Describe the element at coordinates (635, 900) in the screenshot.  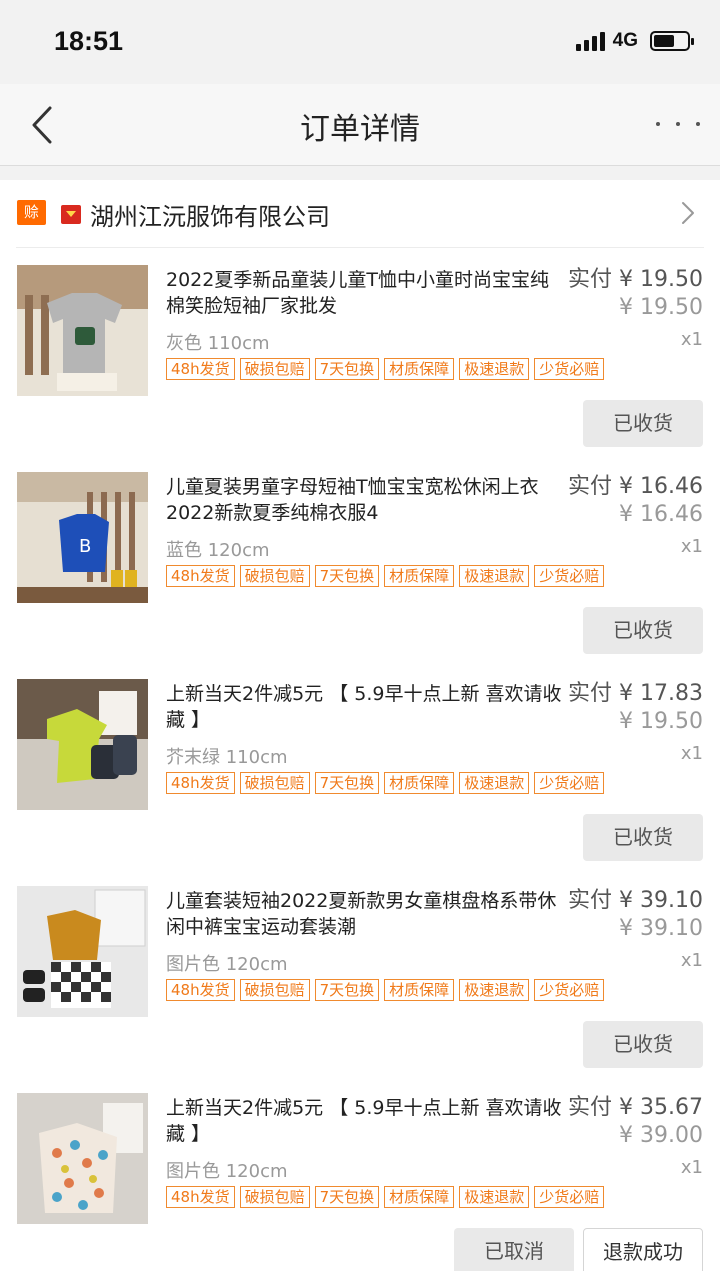
I see `paid-price: 实付 ¥ 39.10` at that location.